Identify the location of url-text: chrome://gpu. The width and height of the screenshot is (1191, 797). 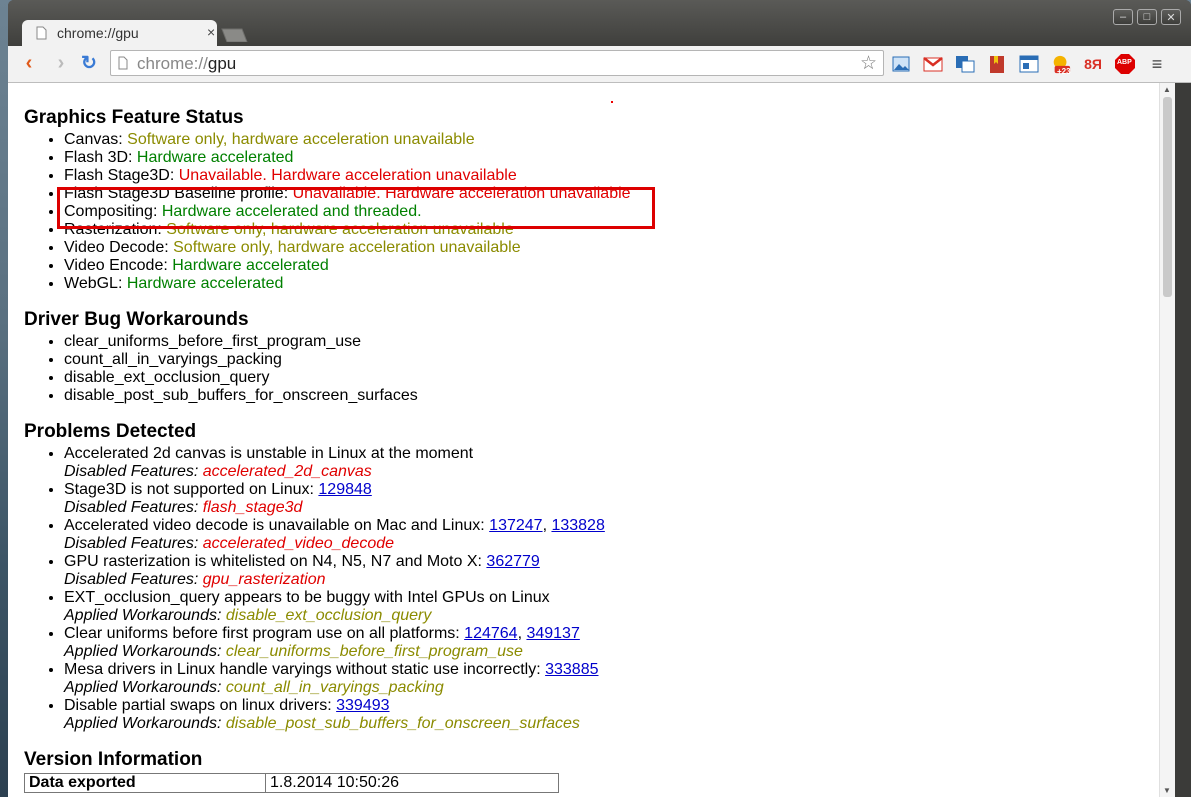
(187, 63).